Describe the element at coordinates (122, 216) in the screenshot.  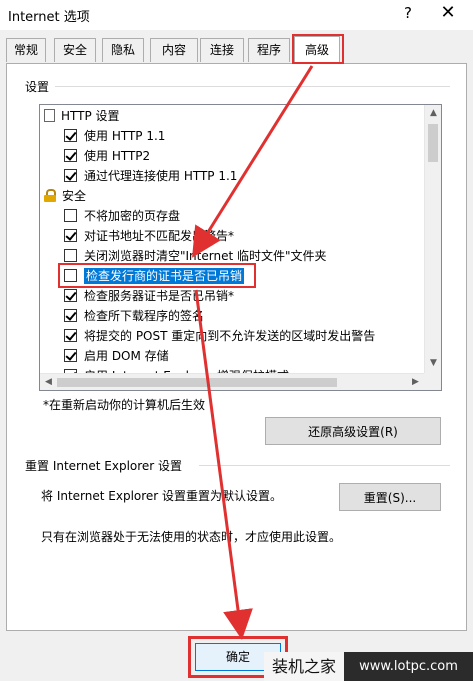
I see `setting-no-save-encrypted: 不将加密的页存盘` at that location.